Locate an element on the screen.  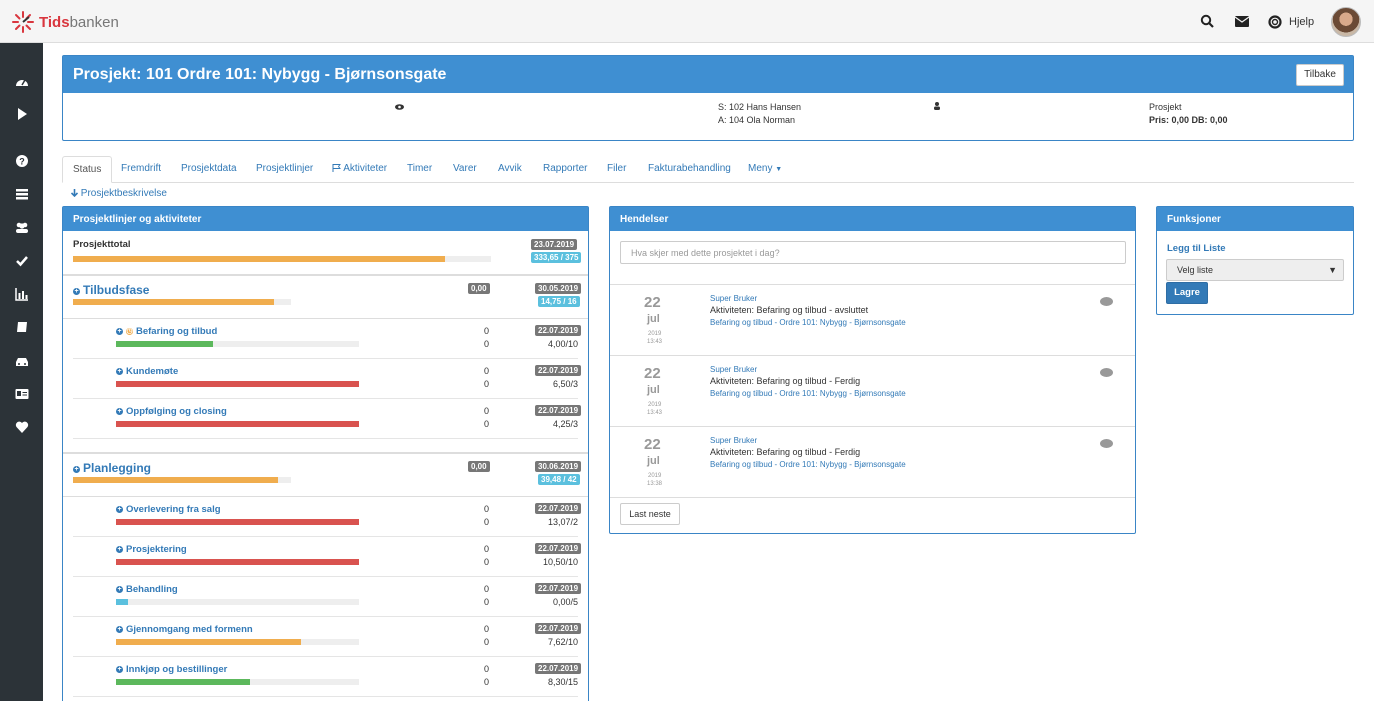
heart-icon is located at coordinates (22, 427).